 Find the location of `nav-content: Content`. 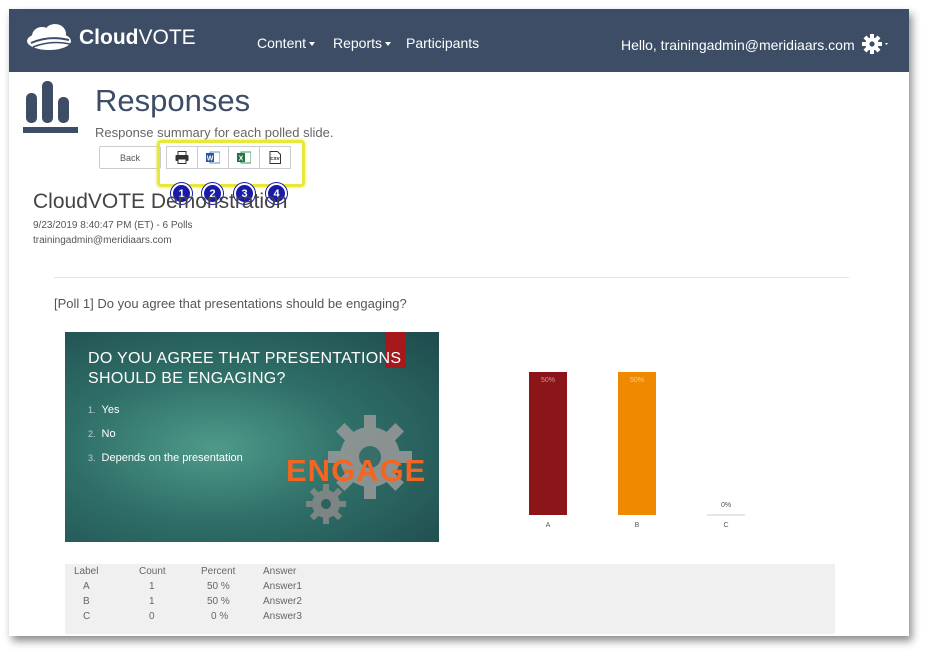

nav-content: Content is located at coordinates (286, 43).